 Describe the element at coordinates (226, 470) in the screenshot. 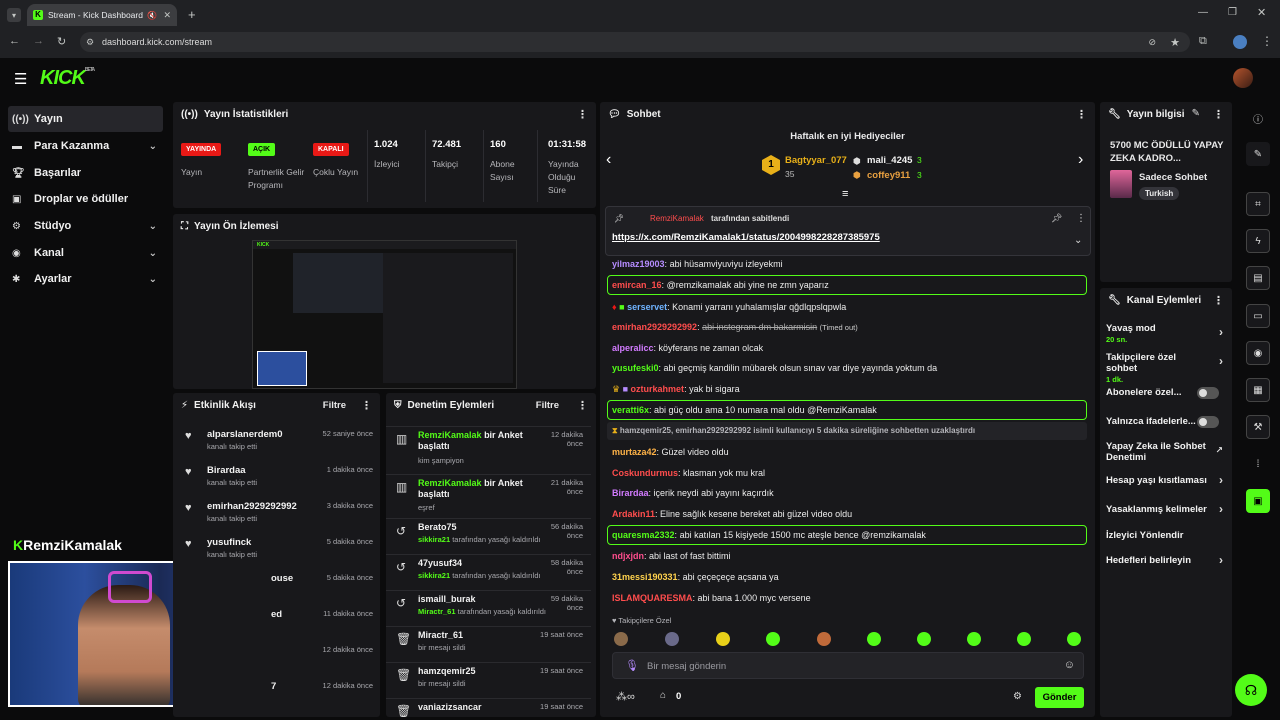

I see `activity-user: Birardaa` at that location.